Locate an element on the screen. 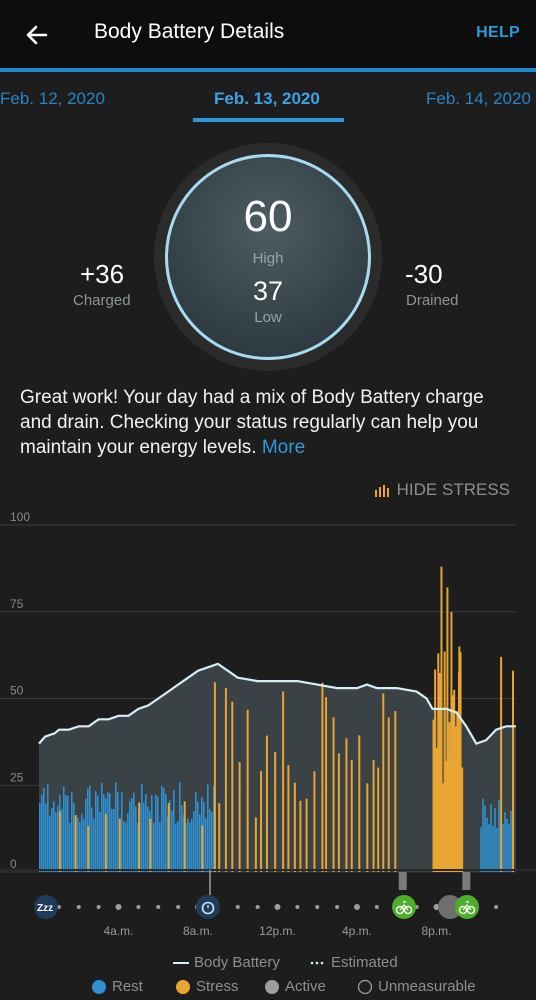 This screenshot has height=1000, width=536. cycling-icon-bg is located at coordinates (404, 907).